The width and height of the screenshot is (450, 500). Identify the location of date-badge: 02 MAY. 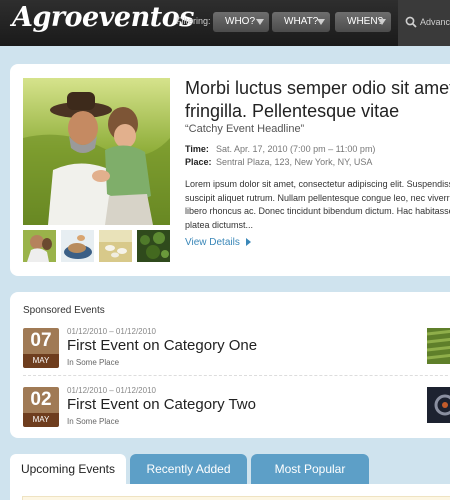
(41, 407).